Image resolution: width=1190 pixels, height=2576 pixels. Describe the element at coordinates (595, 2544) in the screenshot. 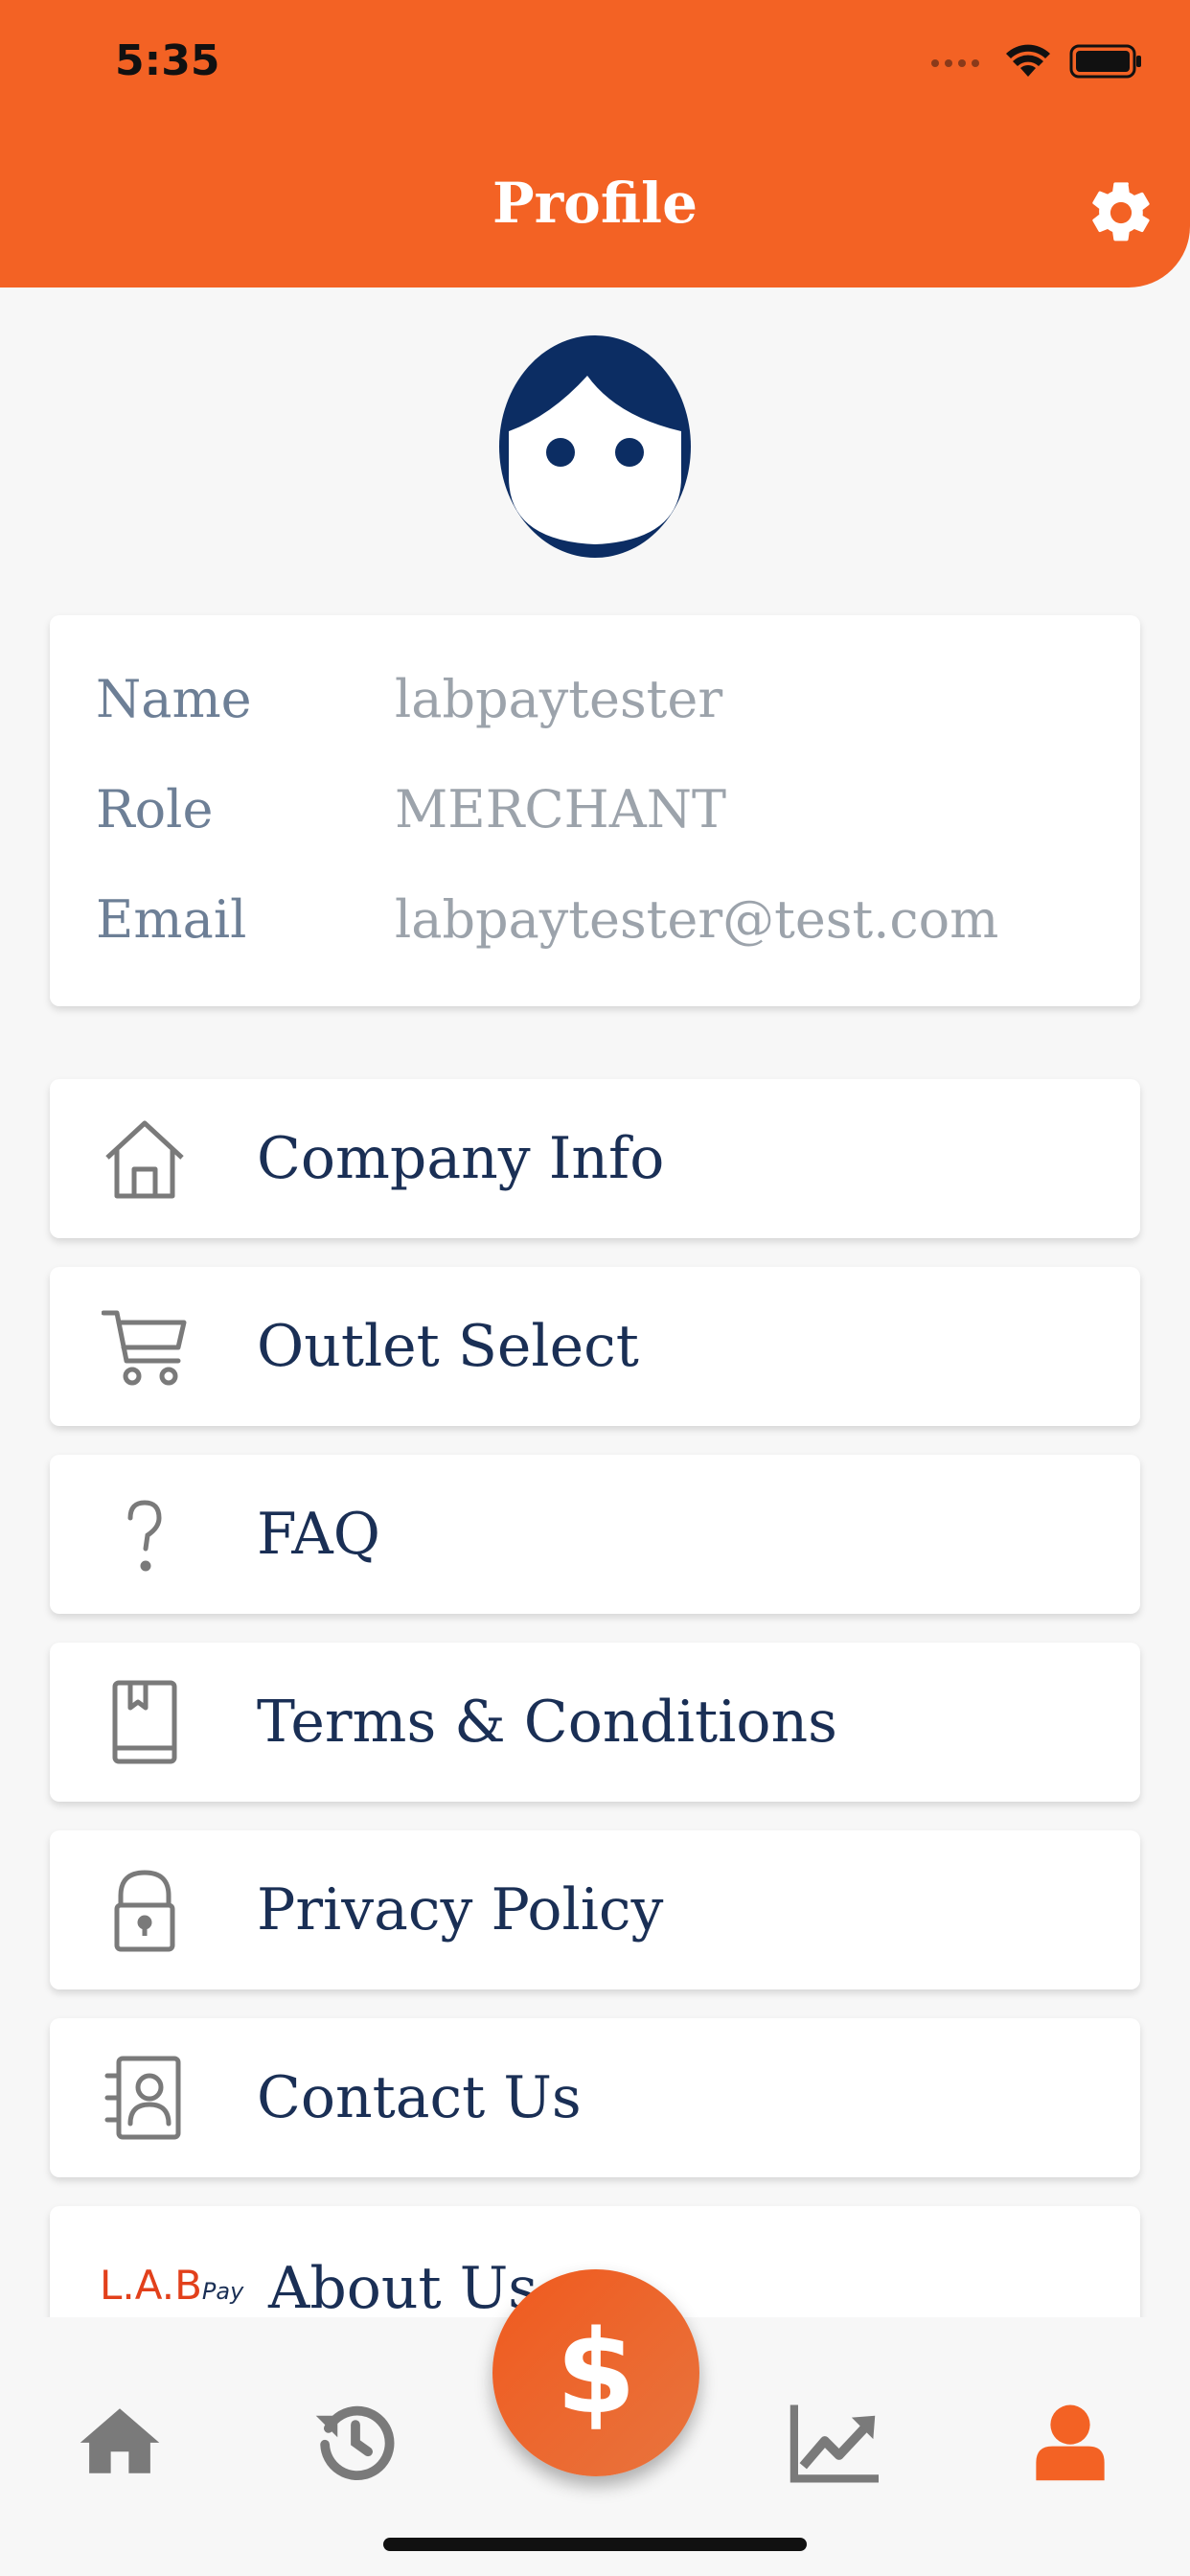

I see `home-indicator` at that location.